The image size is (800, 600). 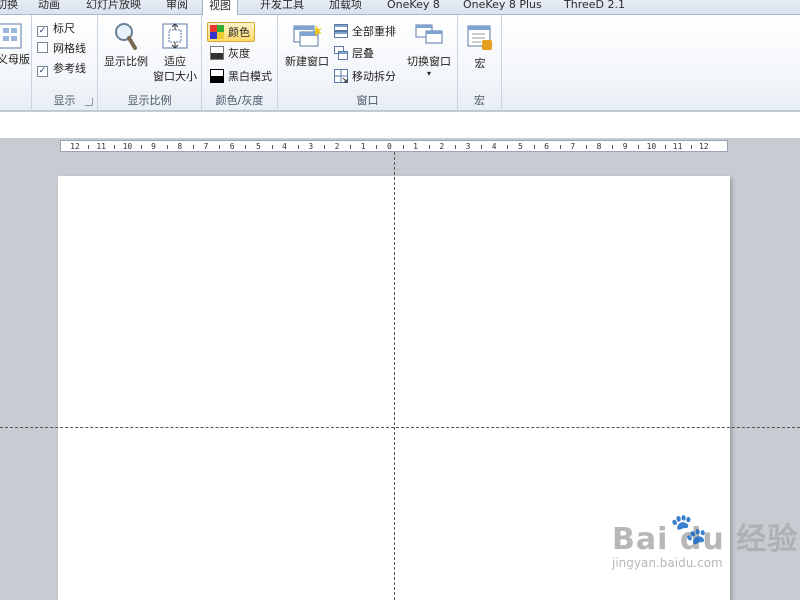 What do you see at coordinates (89, 102) in the screenshot?
I see `dialog-launcher-icon` at bounding box center [89, 102].